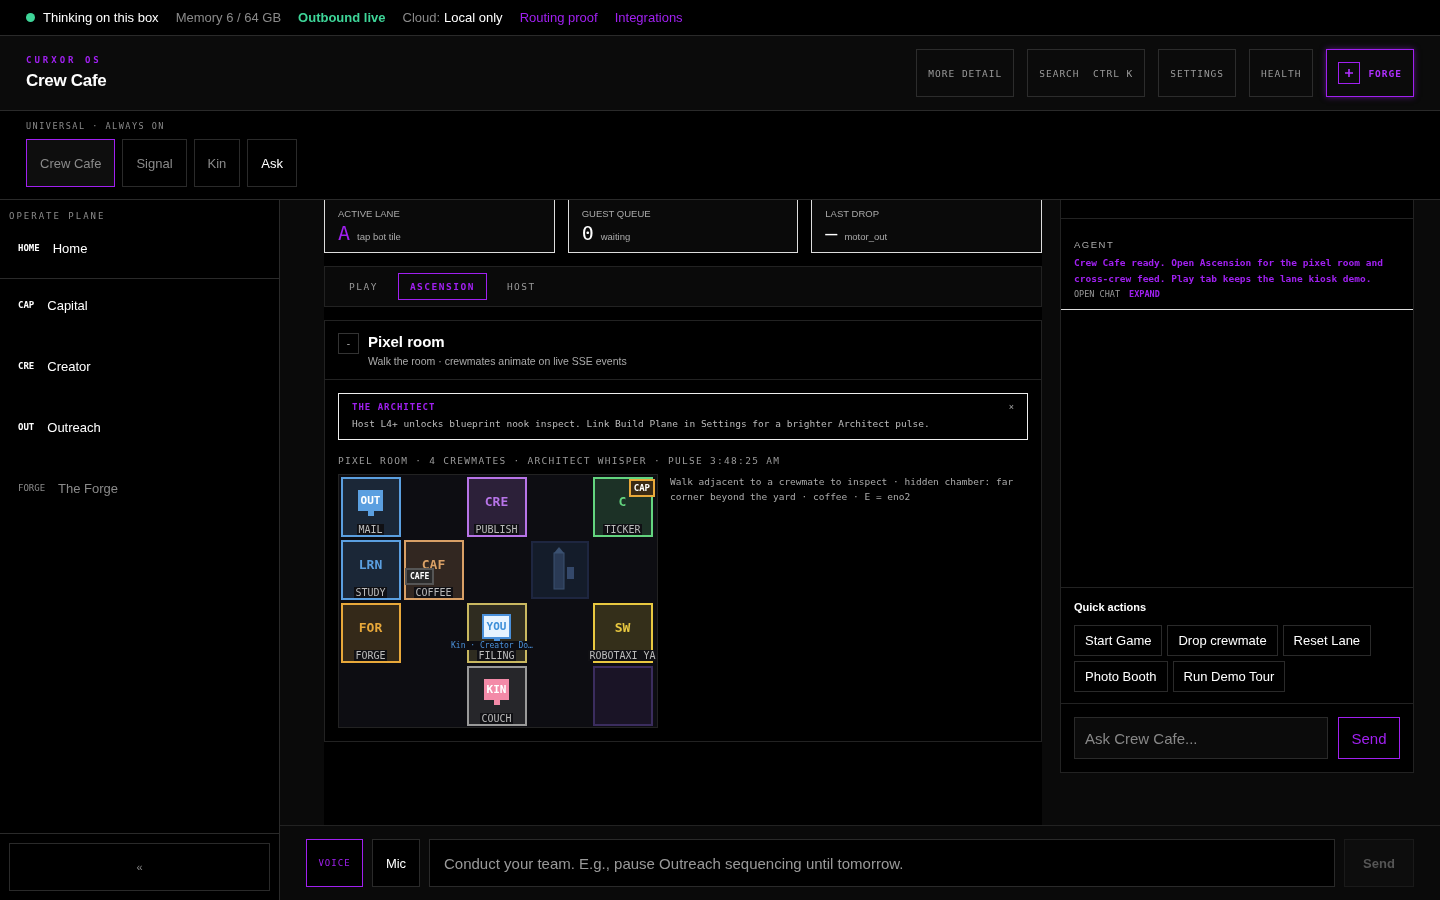 Image resolution: width=1440 pixels, height=900 pixels. I want to click on status-text: Thinking on this box, so click(101, 17).